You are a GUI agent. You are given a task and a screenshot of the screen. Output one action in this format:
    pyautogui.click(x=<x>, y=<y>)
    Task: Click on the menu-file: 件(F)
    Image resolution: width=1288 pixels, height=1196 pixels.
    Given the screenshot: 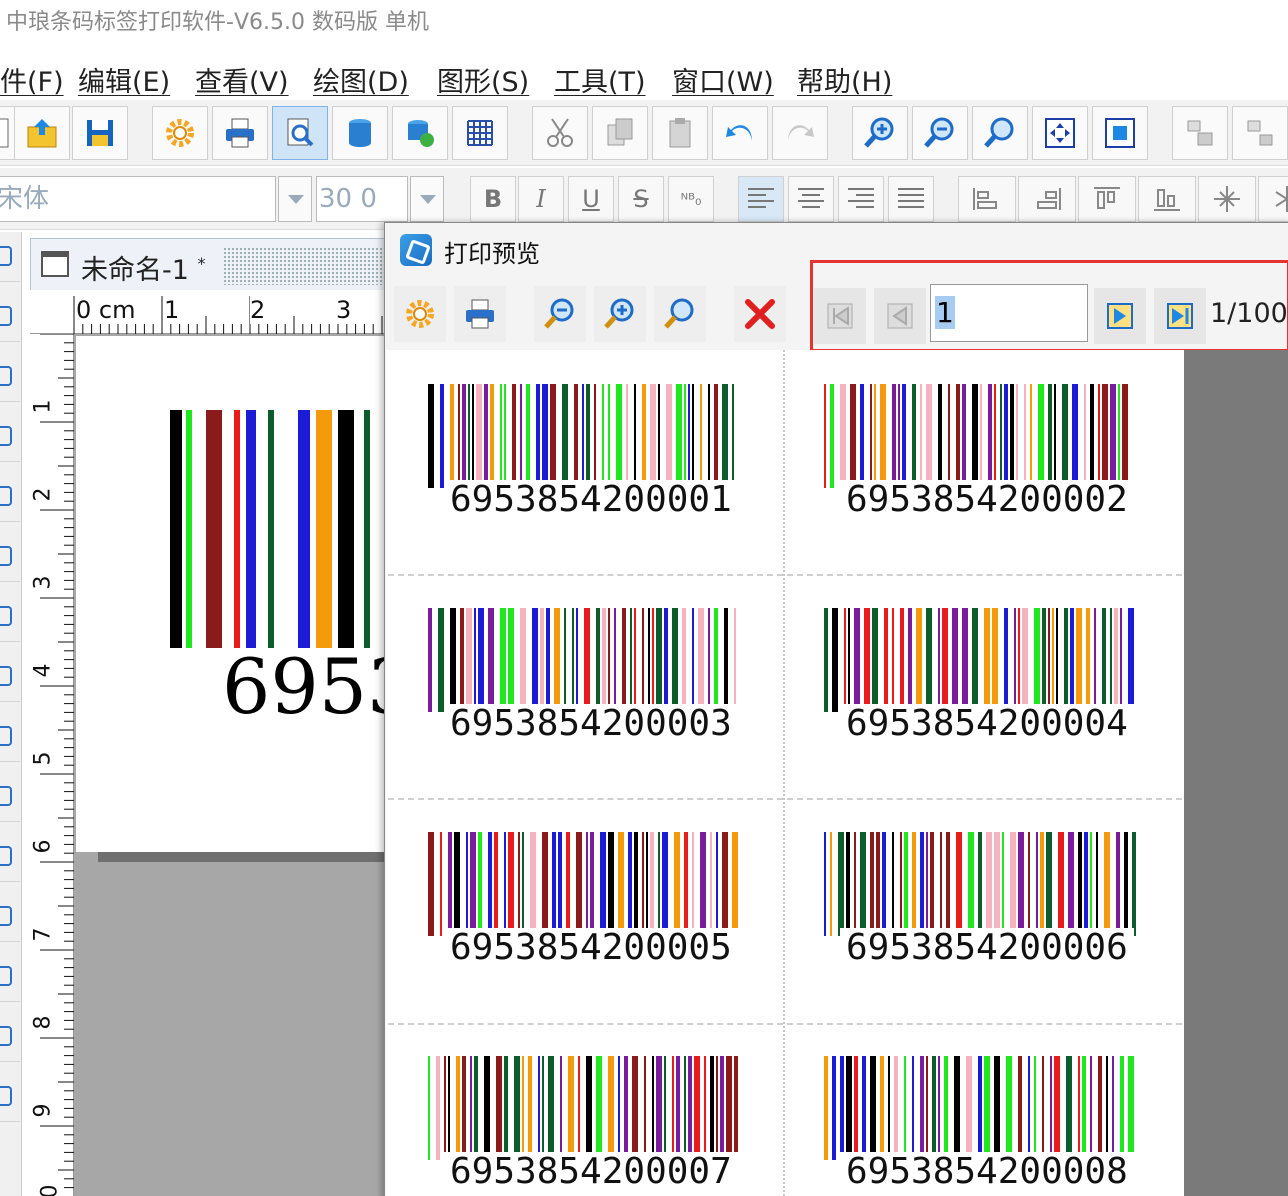 What is the action you would take?
    pyautogui.click(x=32, y=79)
    